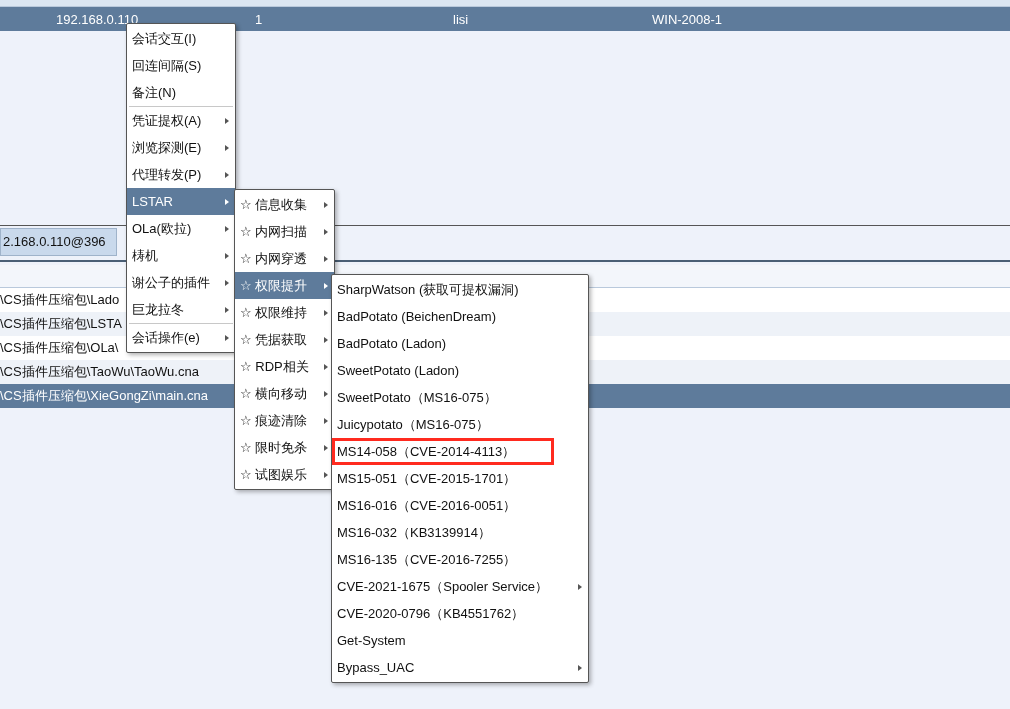  What do you see at coordinates (98, 19) in the screenshot?
I see `table-cell-text: 192.168.0.110` at bounding box center [98, 19].